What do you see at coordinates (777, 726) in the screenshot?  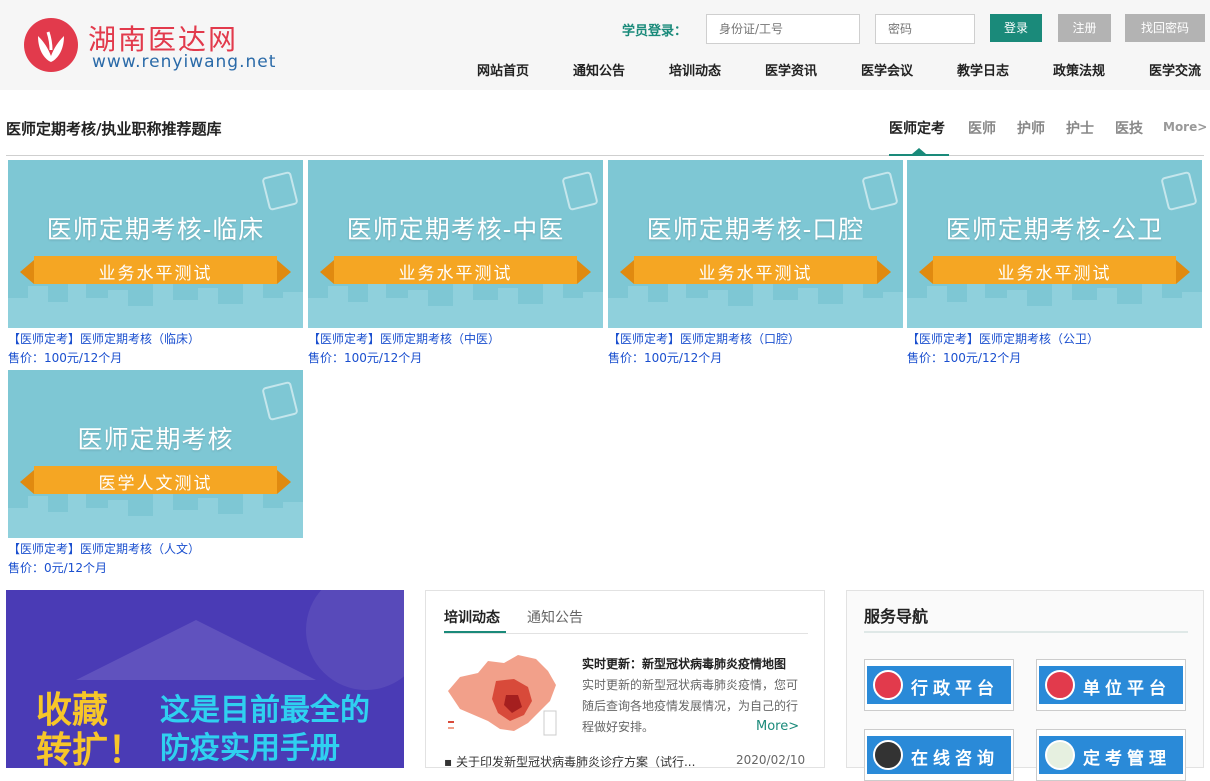 I see `news-more-link: More>` at bounding box center [777, 726].